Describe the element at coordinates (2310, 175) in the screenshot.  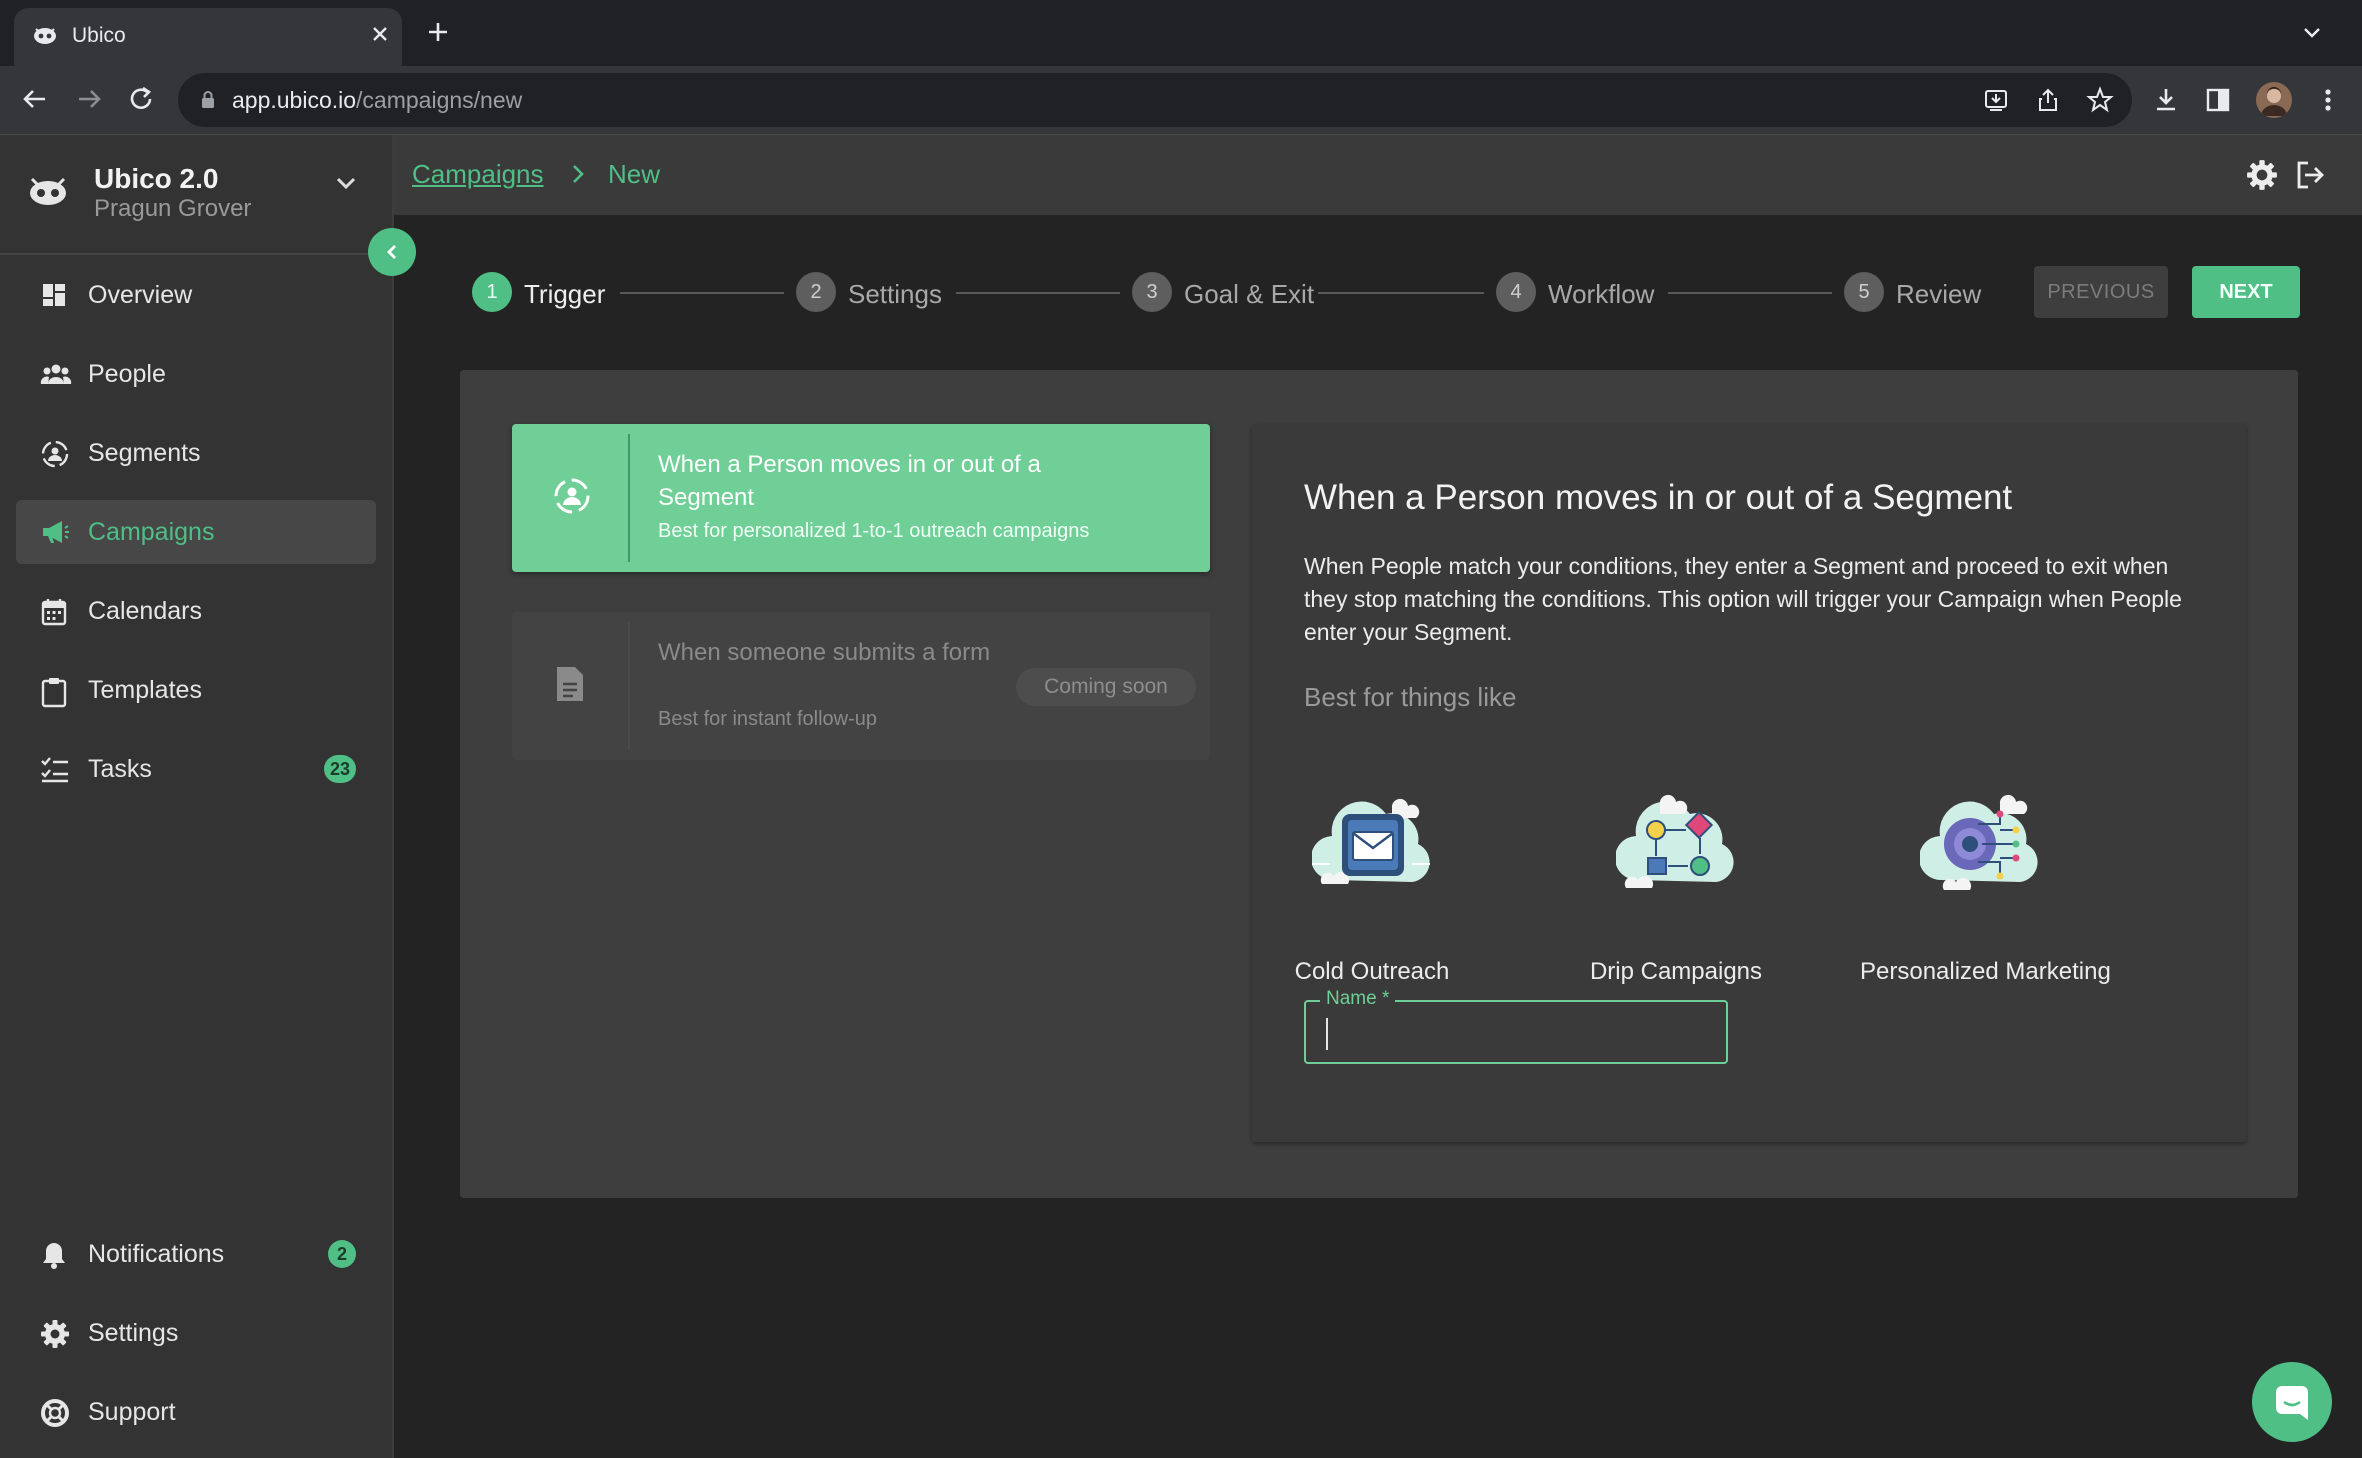
I see `logout-icon` at that location.